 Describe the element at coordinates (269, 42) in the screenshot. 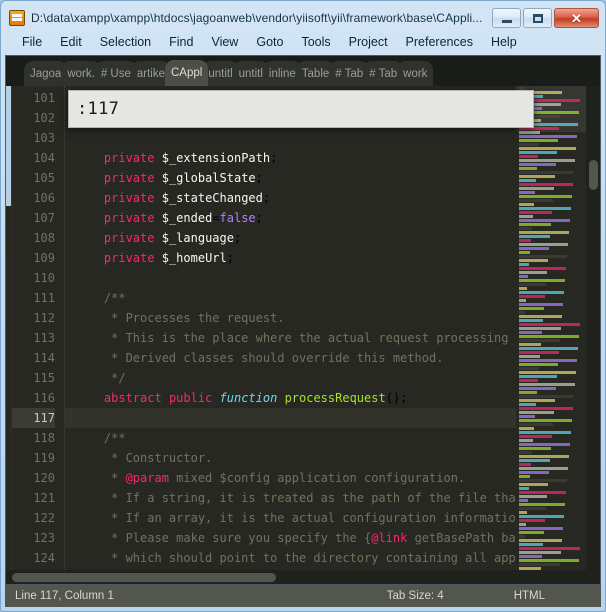

I see `menu-item-goto: Goto` at that location.